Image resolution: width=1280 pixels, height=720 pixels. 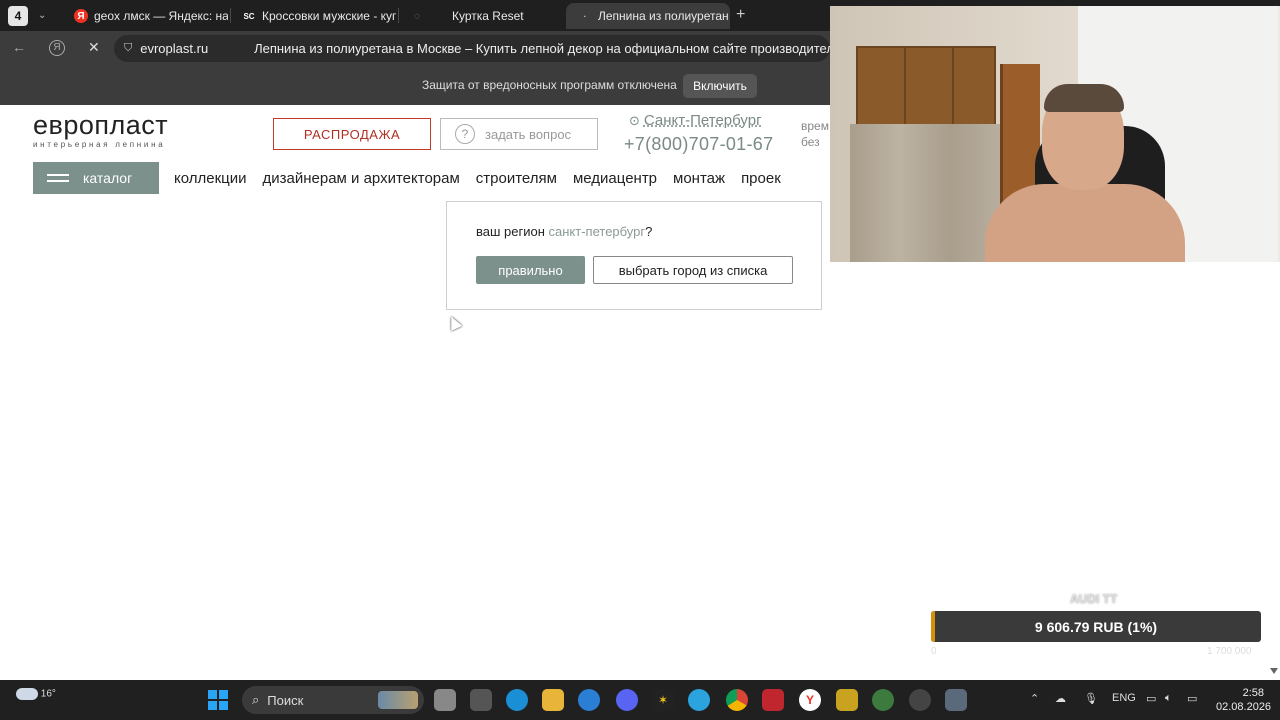 I want to click on hours-line-2: без, so click(x=810, y=142).